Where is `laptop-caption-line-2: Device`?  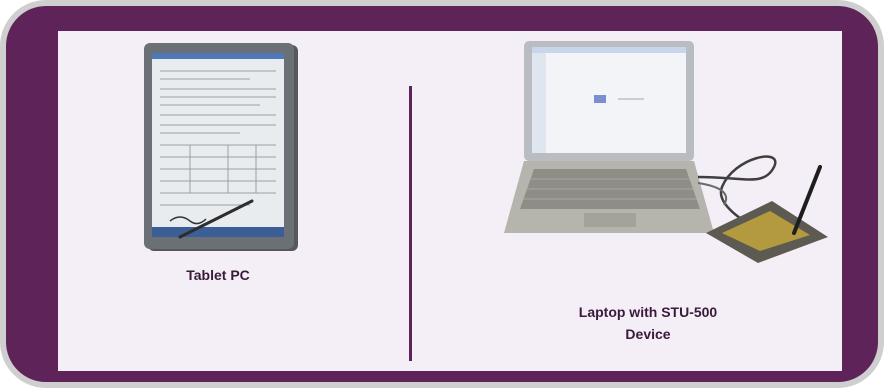
laptop-caption-line-2: Device is located at coordinates (648, 334).